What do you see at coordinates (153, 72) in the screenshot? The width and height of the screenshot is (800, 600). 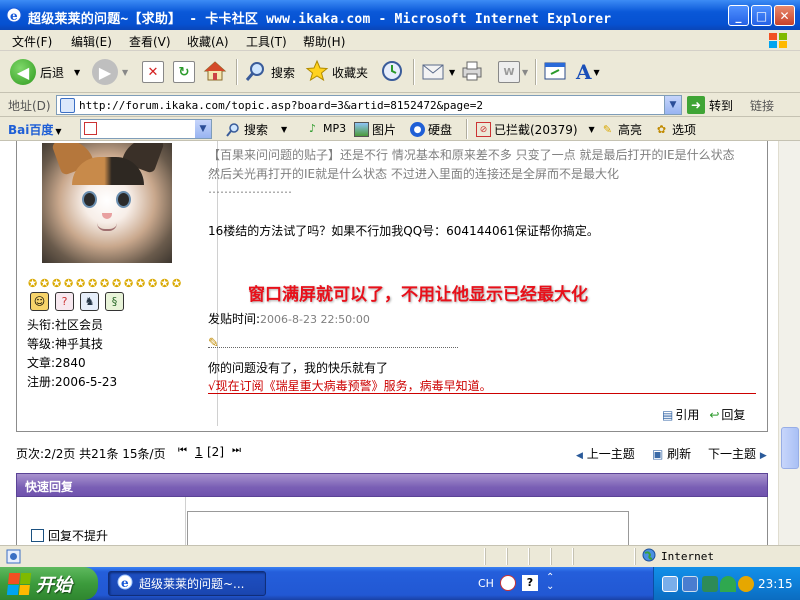 I see `stop-button: ✕` at bounding box center [153, 72].